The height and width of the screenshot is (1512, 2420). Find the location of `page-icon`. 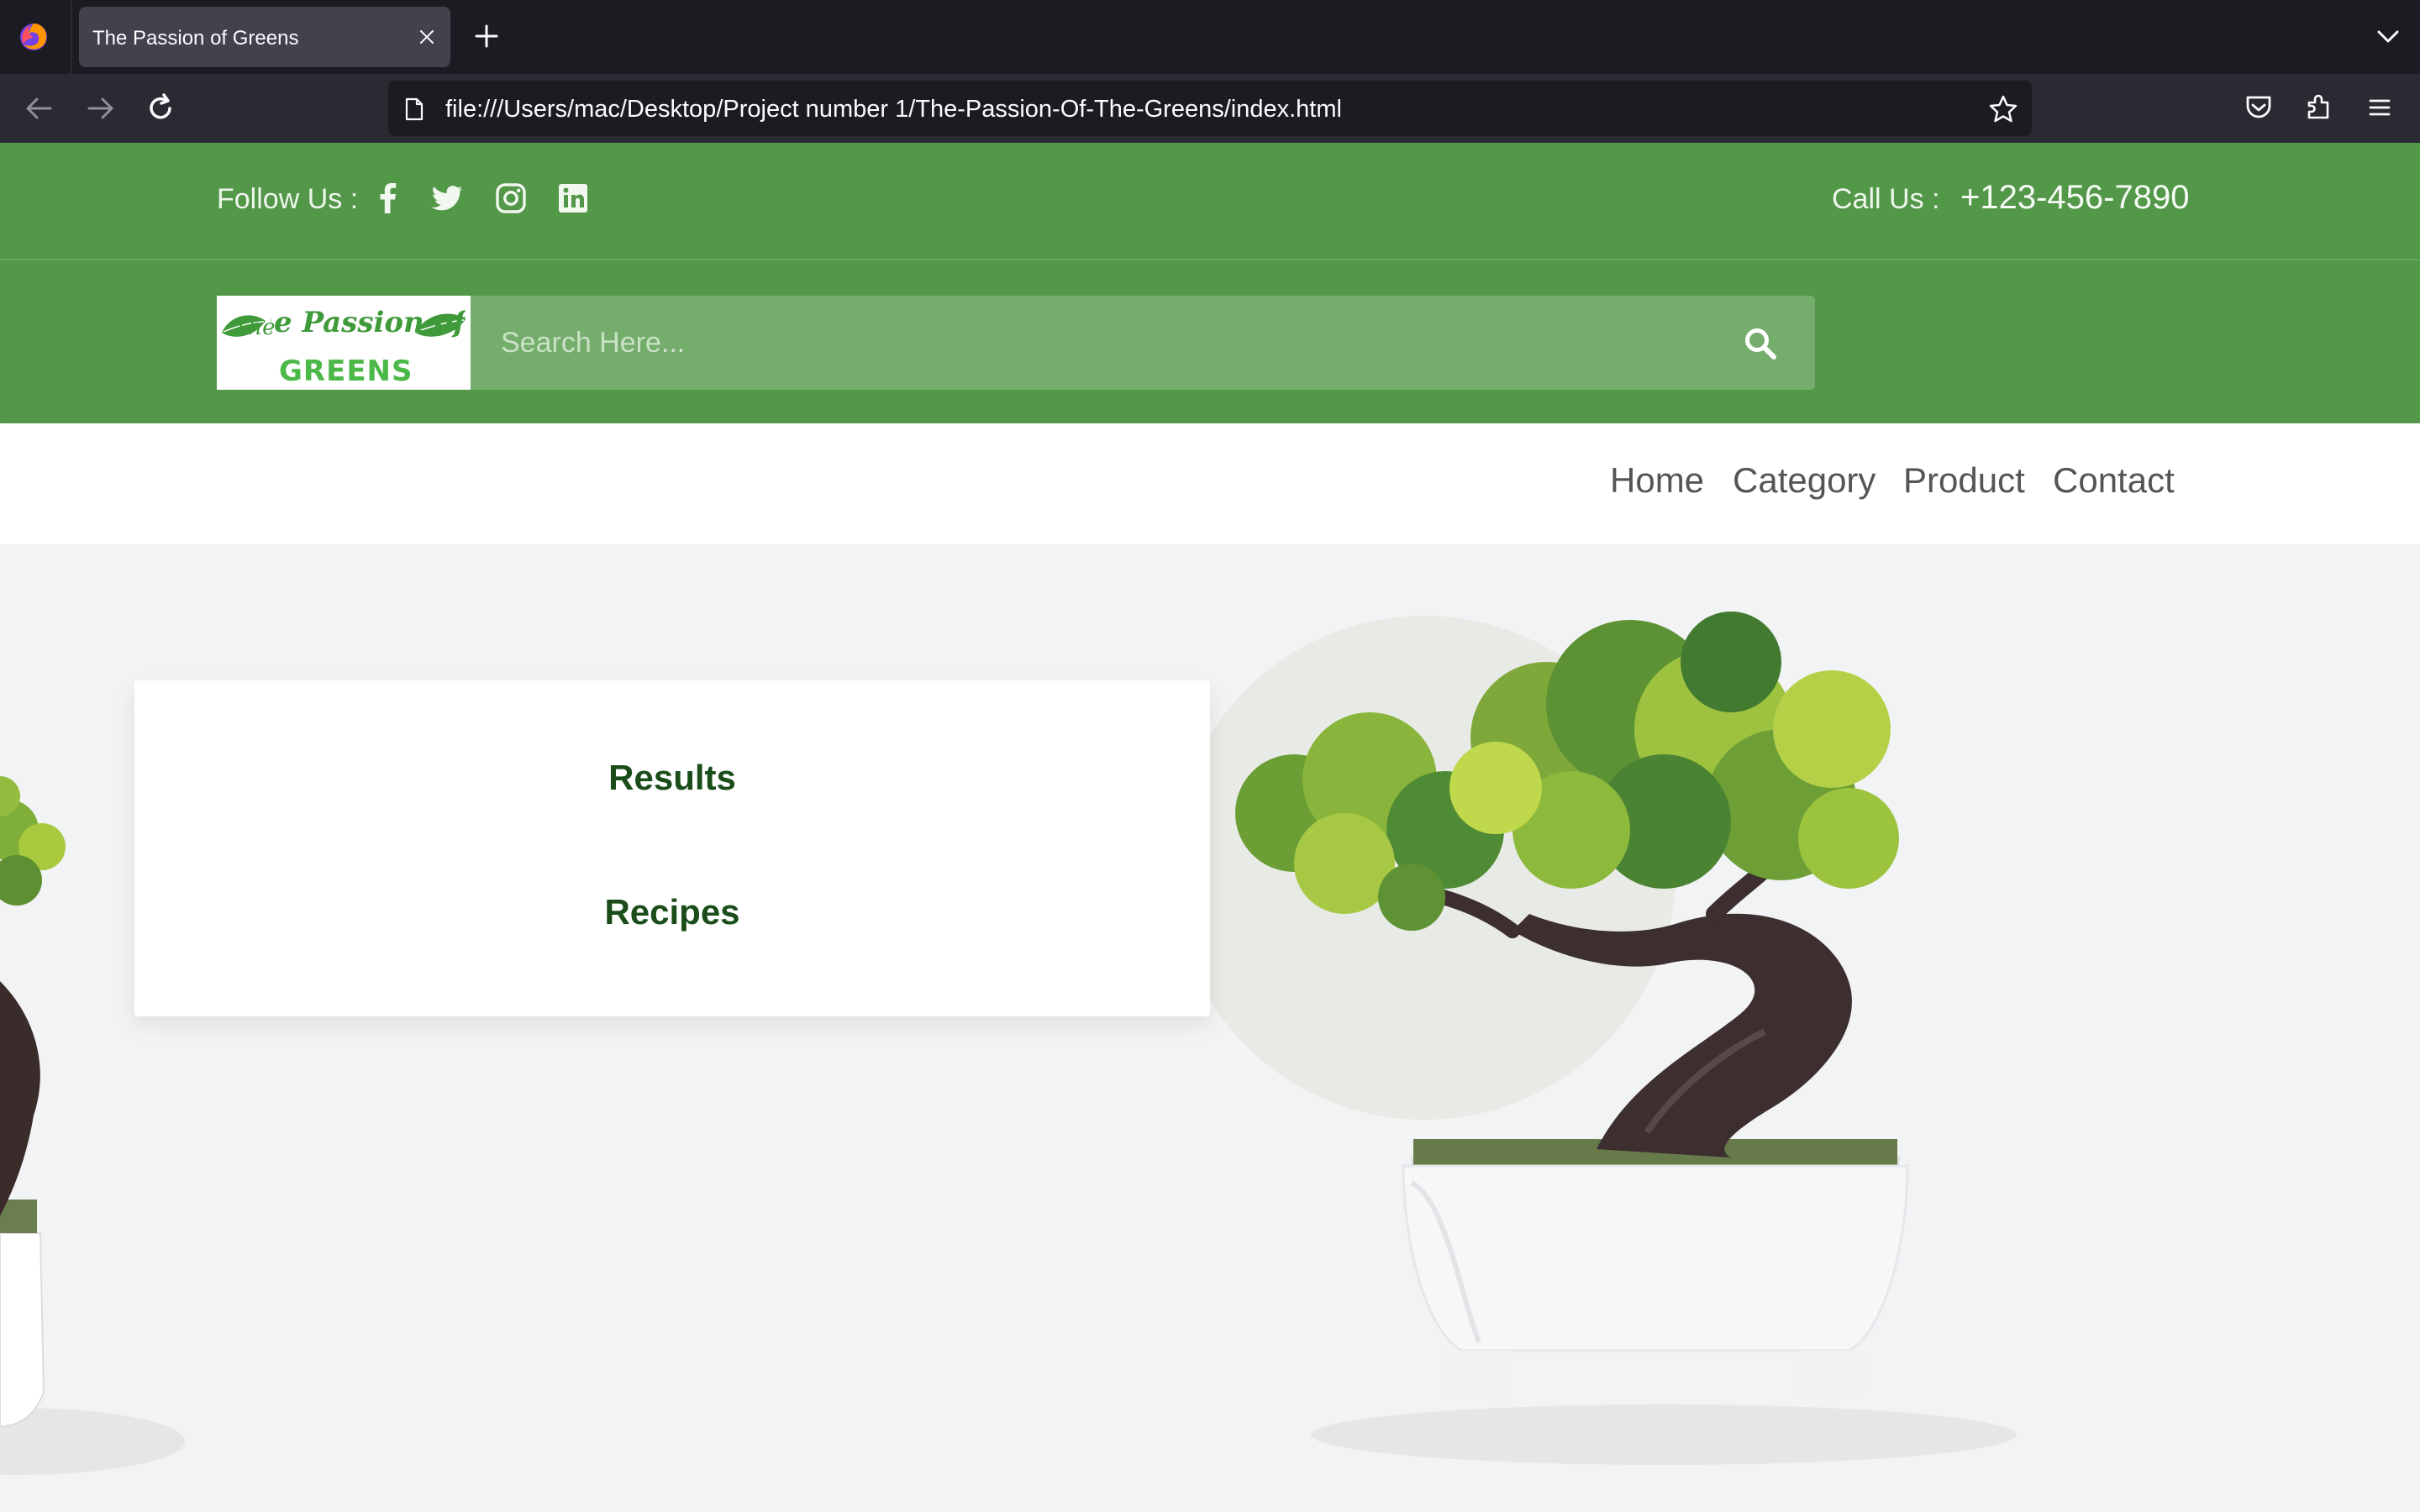

page-icon is located at coordinates (414, 109).